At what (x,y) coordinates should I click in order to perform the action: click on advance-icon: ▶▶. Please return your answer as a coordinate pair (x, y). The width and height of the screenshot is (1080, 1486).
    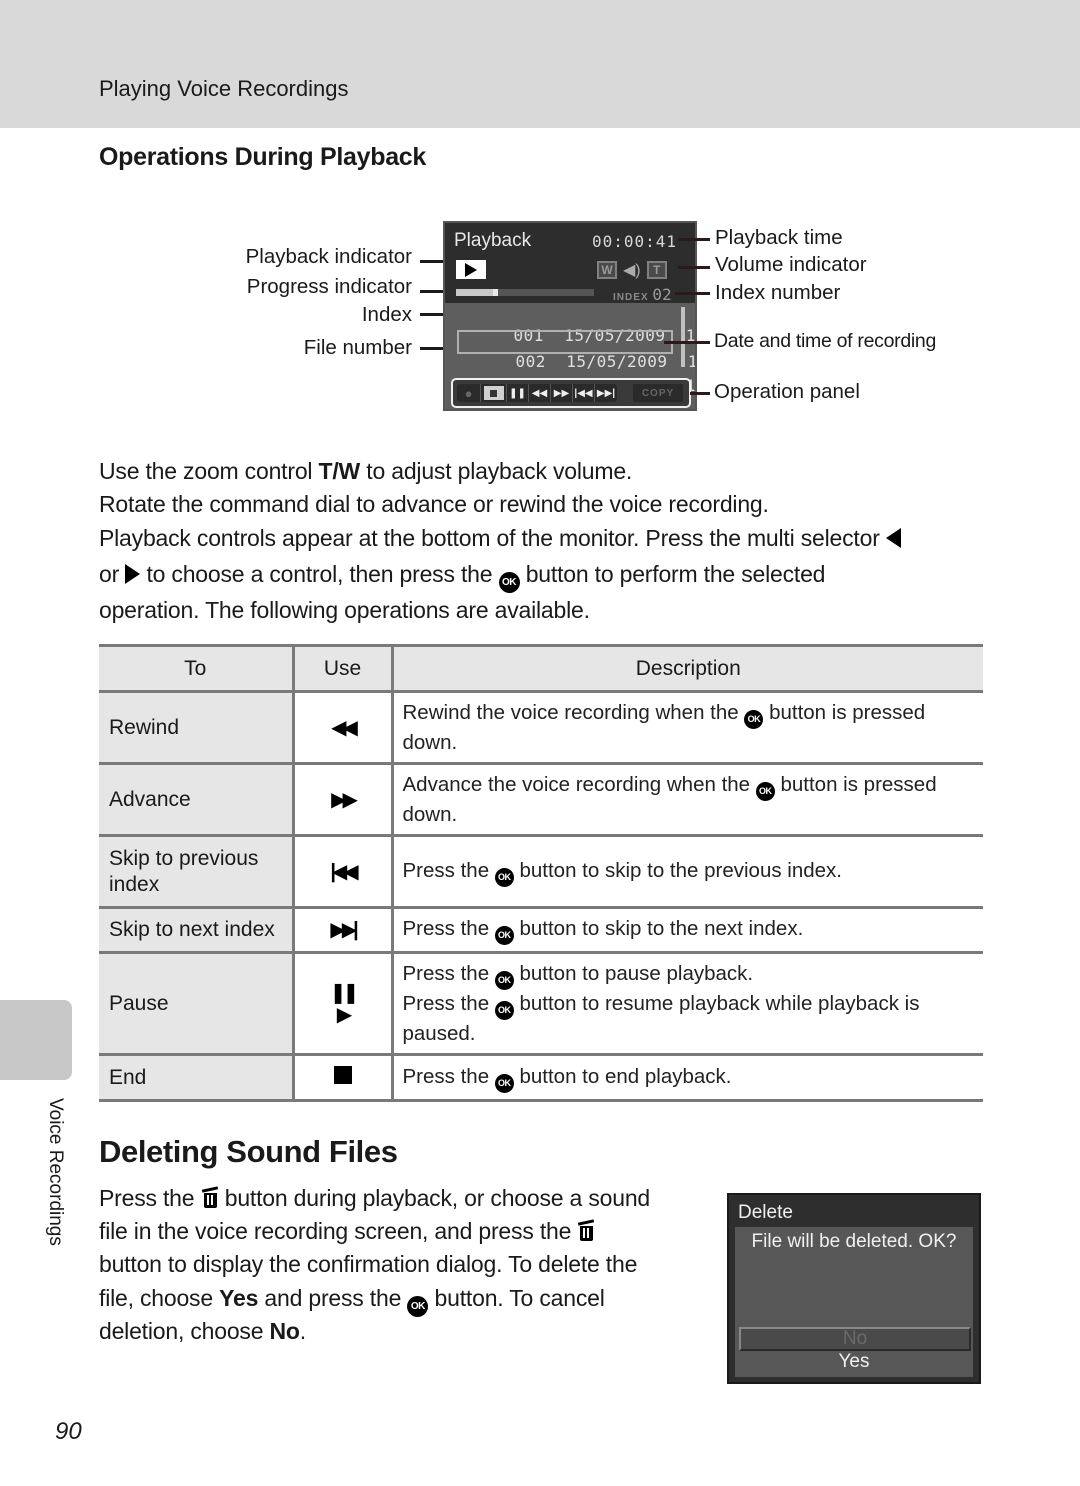
    Looking at the image, I should click on (342, 799).